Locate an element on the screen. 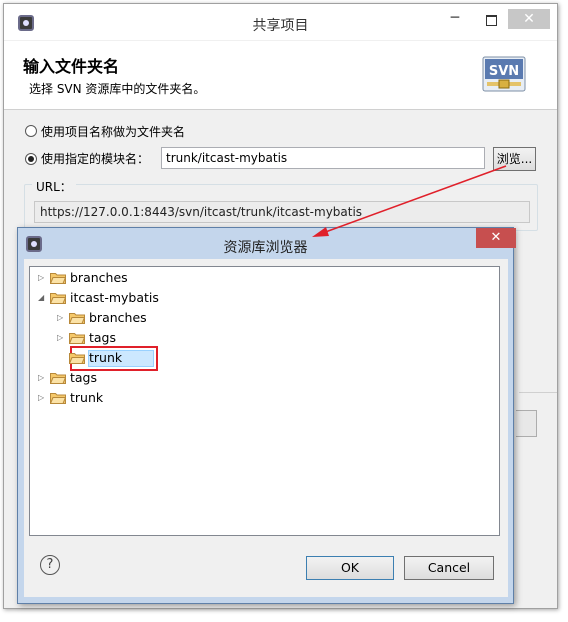 The image size is (568, 622). title-bar: 共享项目 ─ ✕ is located at coordinates (280, 22).